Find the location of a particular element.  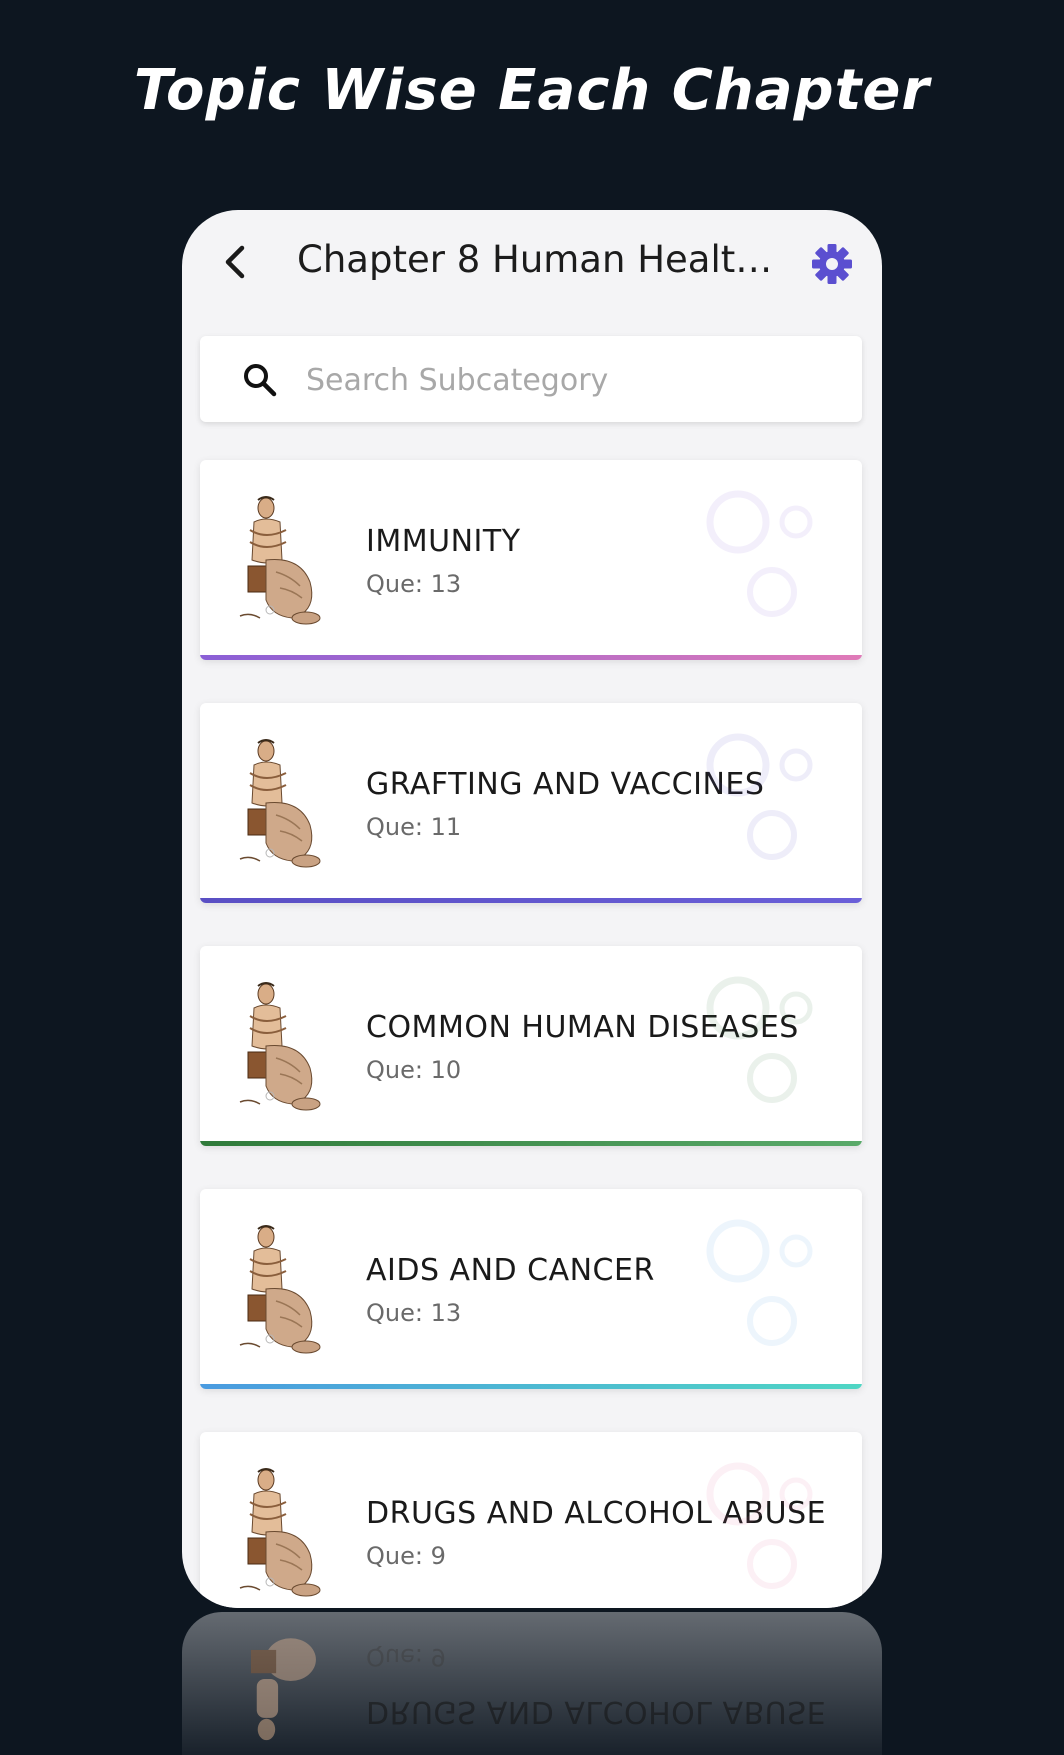

question-count: Que: 10 is located at coordinates (414, 1070).